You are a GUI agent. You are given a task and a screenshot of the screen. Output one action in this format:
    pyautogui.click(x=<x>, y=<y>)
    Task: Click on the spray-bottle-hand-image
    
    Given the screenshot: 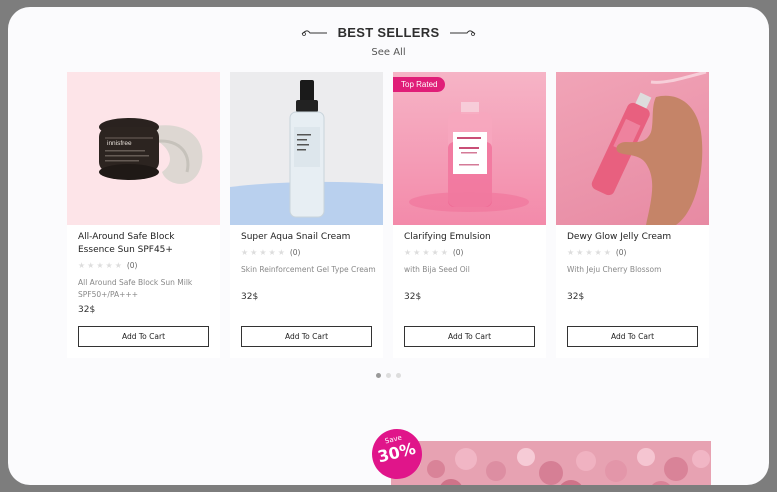 What is the action you would take?
    pyautogui.click(x=649, y=148)
    